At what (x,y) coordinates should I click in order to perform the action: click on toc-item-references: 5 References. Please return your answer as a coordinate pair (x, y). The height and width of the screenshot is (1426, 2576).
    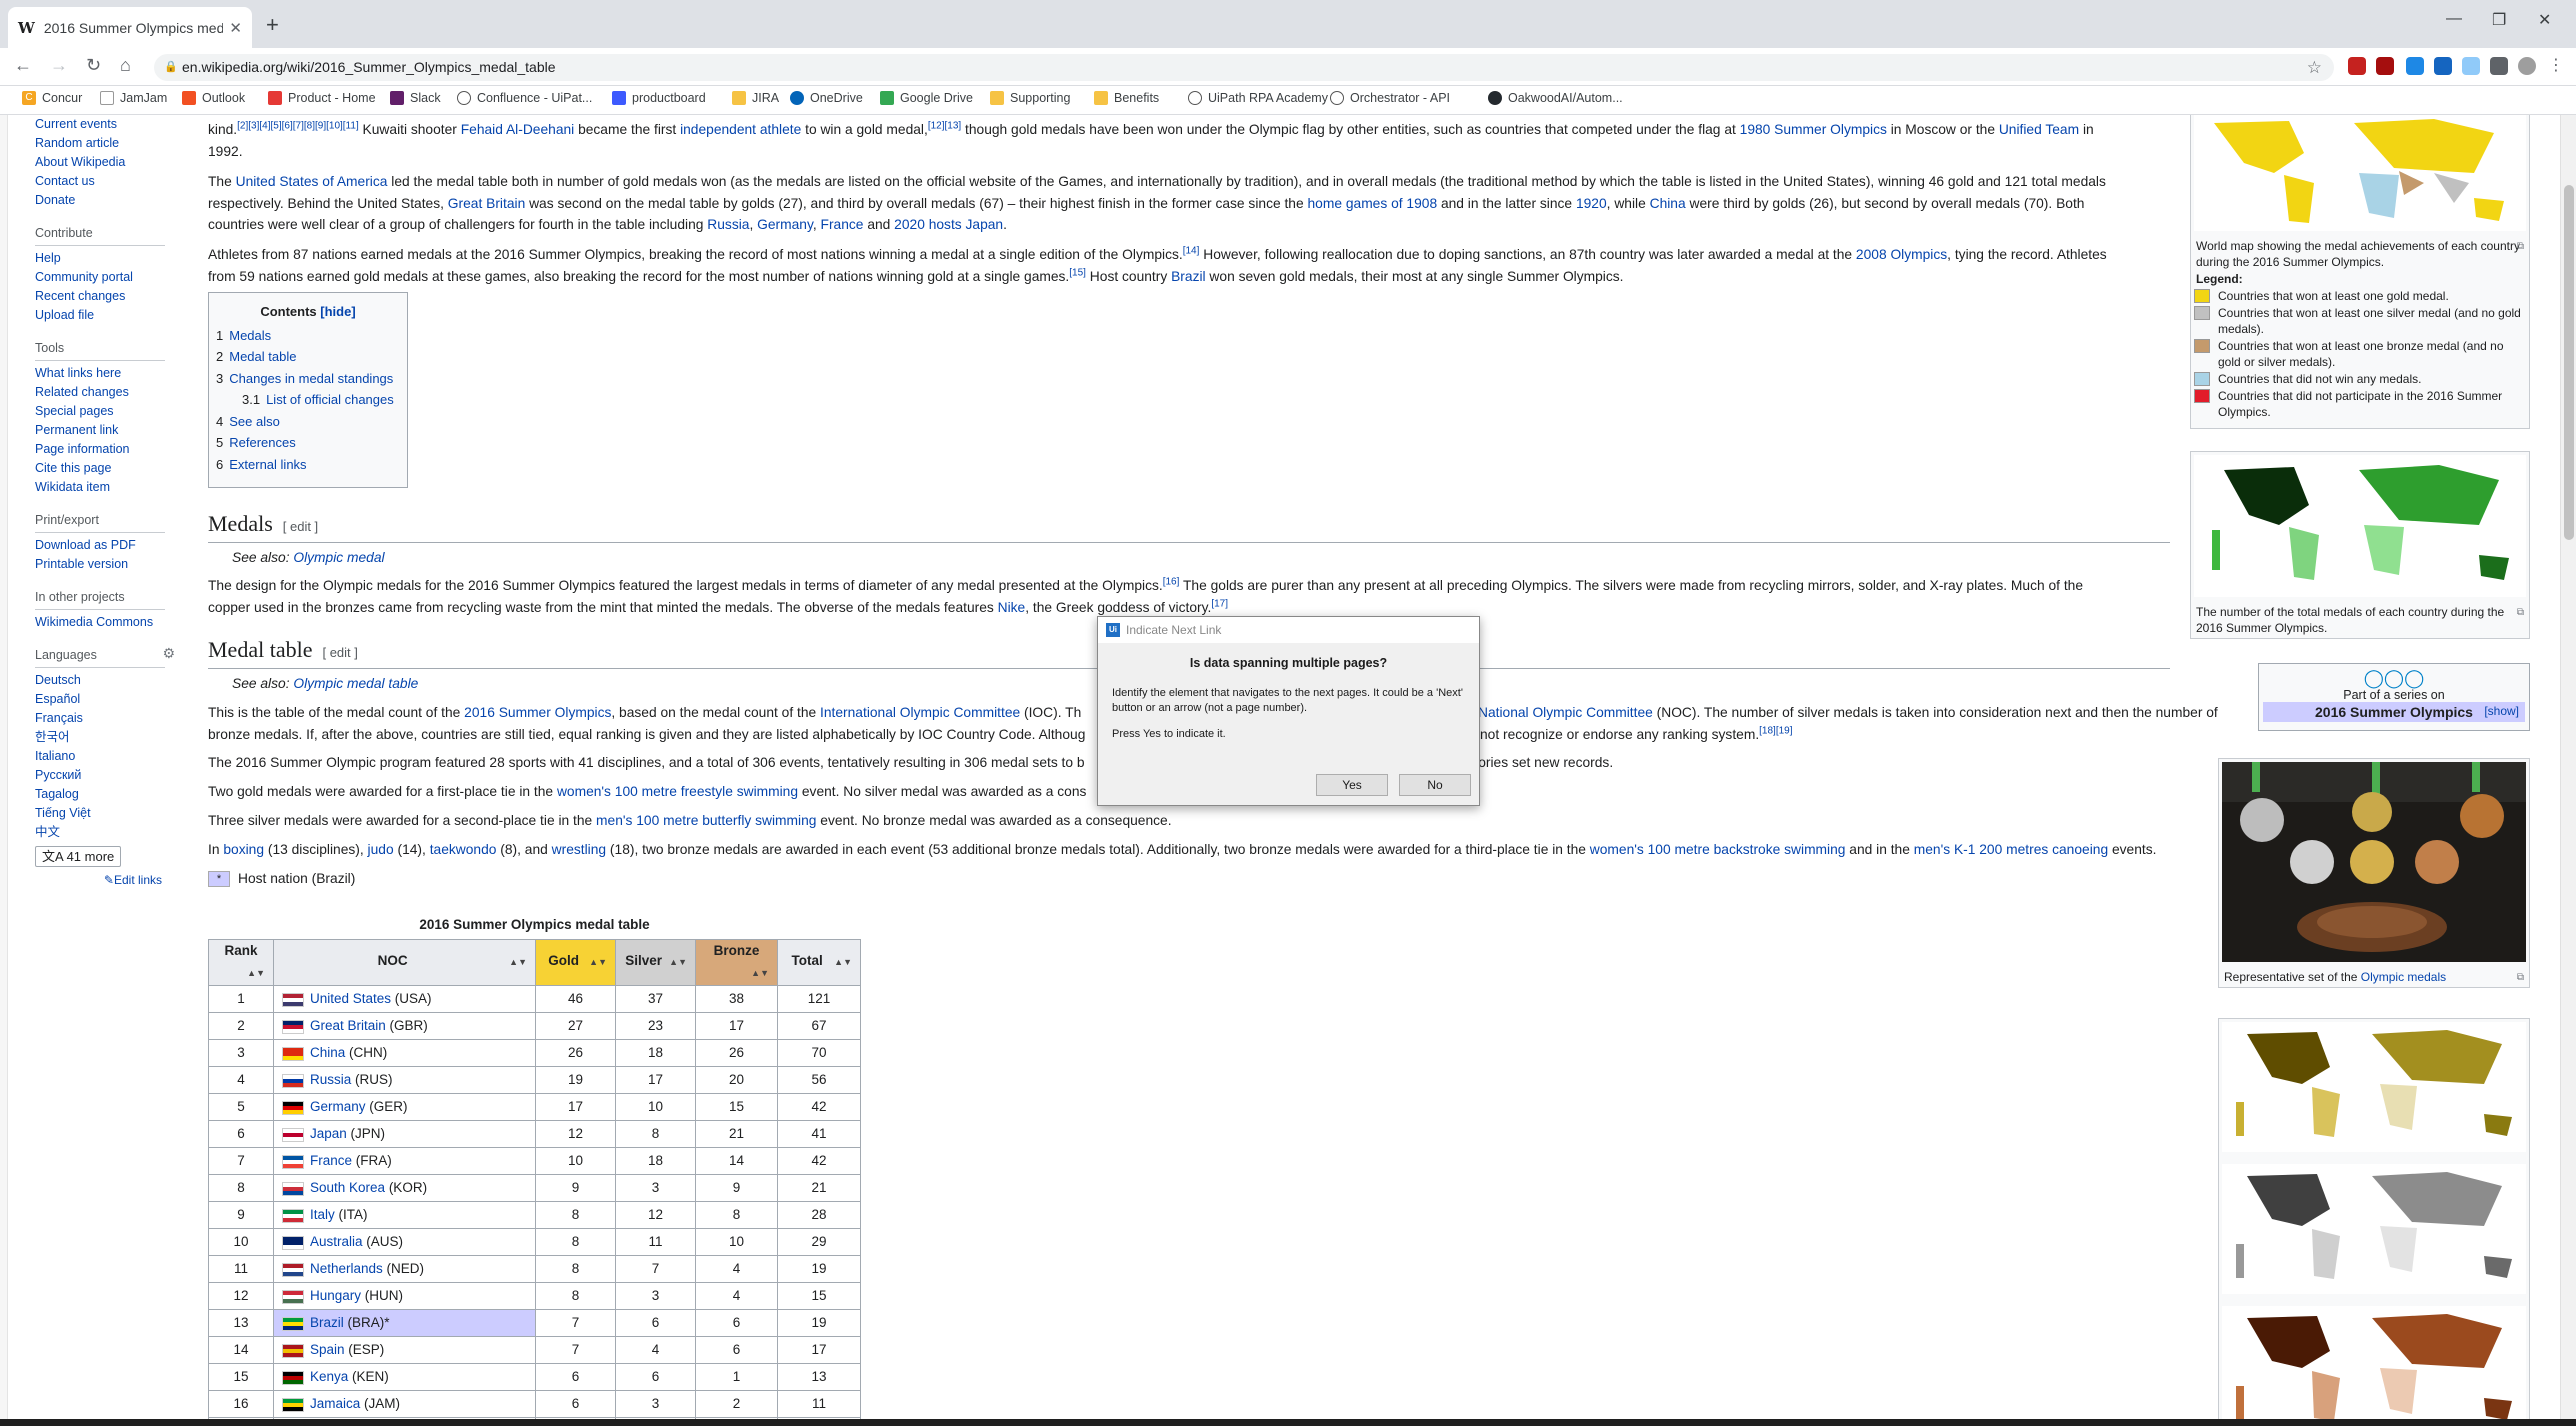
    Looking at the image, I should click on (308, 443).